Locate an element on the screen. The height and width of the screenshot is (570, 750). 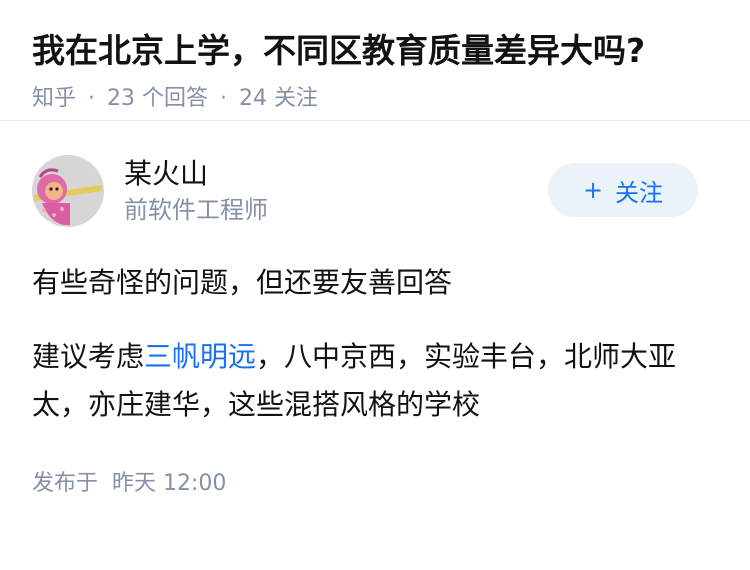
followers-count: 24 关注 is located at coordinates (278, 99).